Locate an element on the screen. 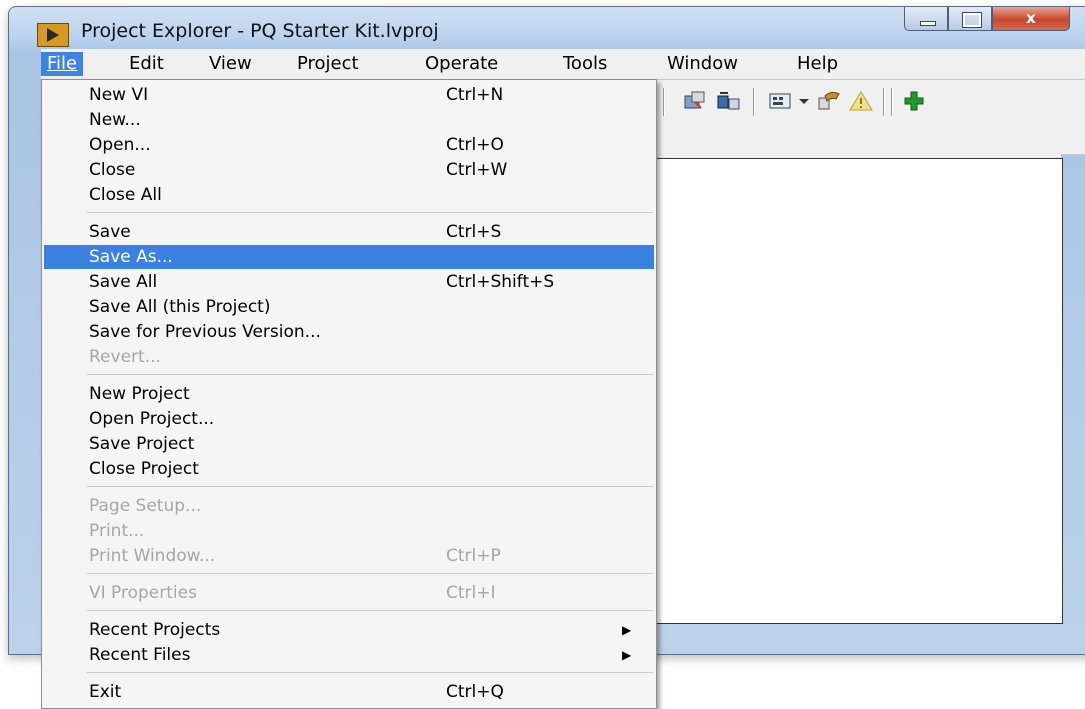 This screenshot has height=709, width=1085. add-icon is located at coordinates (915, 101).